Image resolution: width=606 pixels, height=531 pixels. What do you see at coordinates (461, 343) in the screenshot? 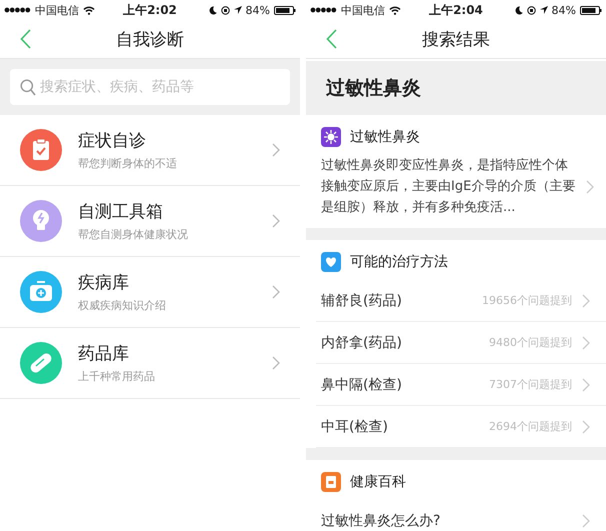
I see `result-row: 内舒拿(药品) 9480个问题提到` at bounding box center [461, 343].